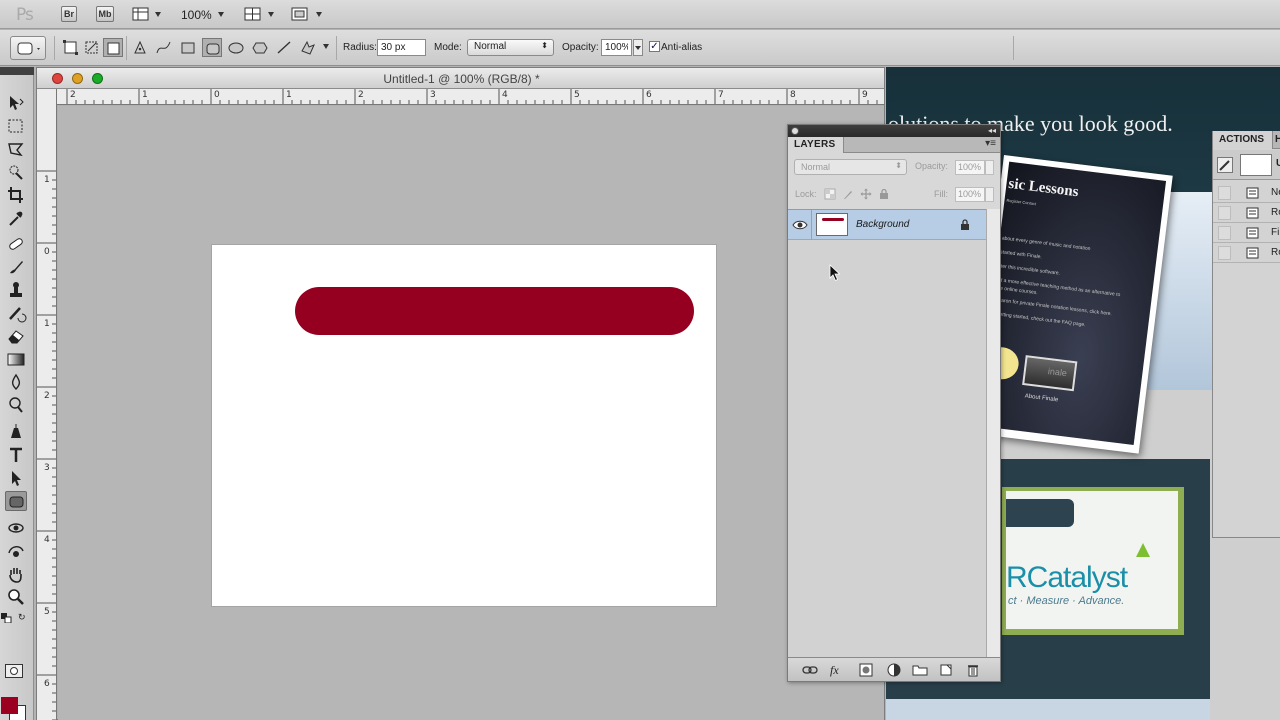 The height and width of the screenshot is (720, 1280). What do you see at coordinates (158, 14) in the screenshot?
I see `view-extras-dropdown-icon` at bounding box center [158, 14].